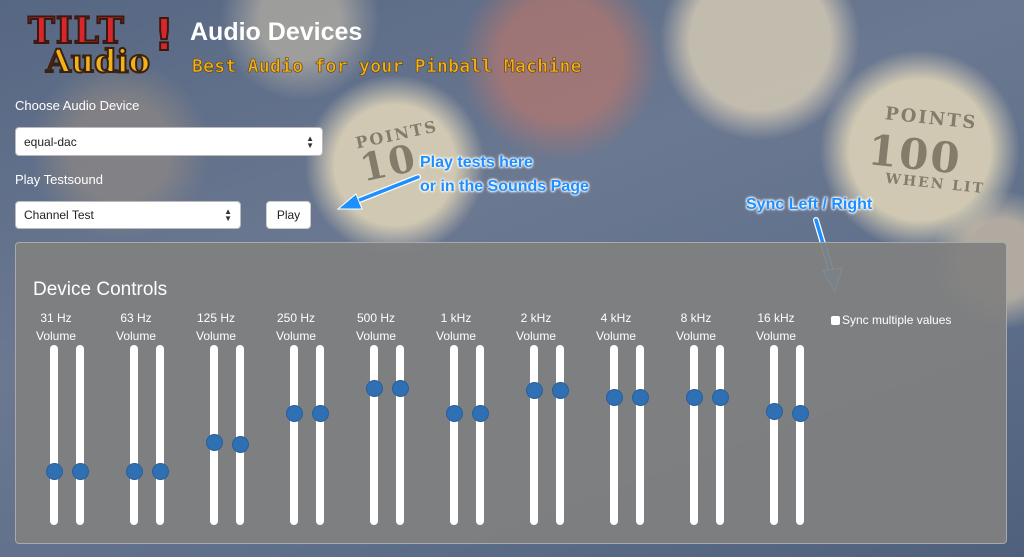 The height and width of the screenshot is (557, 1024). Describe the element at coordinates (136, 318) in the screenshot. I see `eq-band-frequency: 63 Hz` at that location.